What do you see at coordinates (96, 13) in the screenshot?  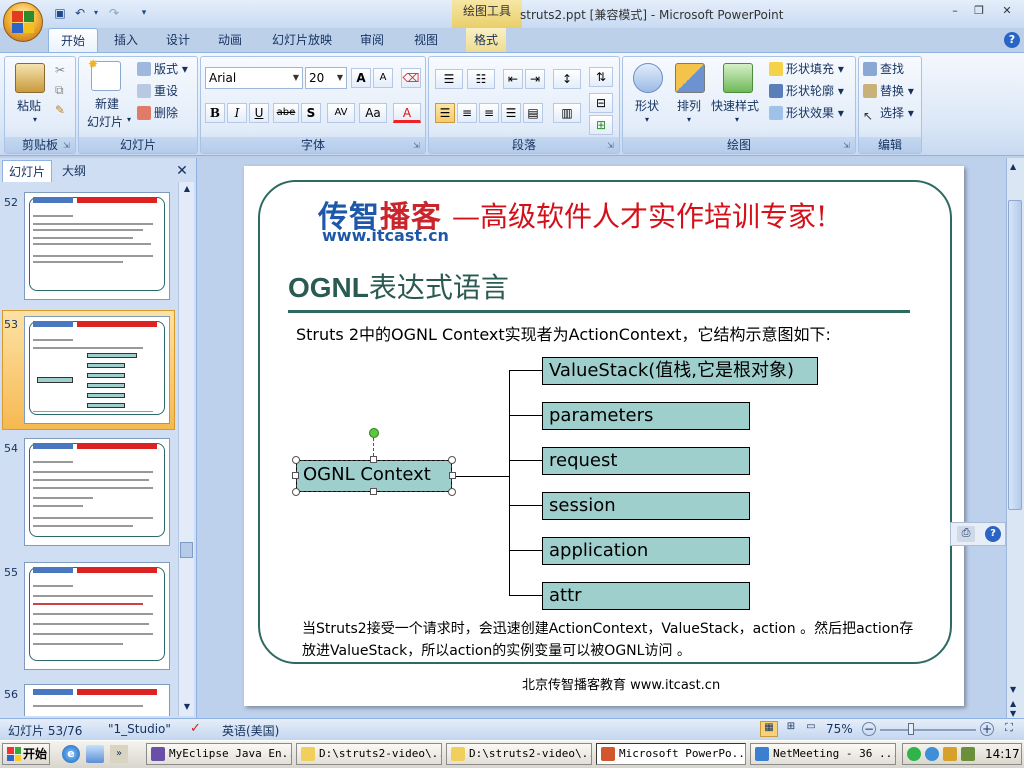 I see `undo-dropdown-icon: ▾` at bounding box center [96, 13].